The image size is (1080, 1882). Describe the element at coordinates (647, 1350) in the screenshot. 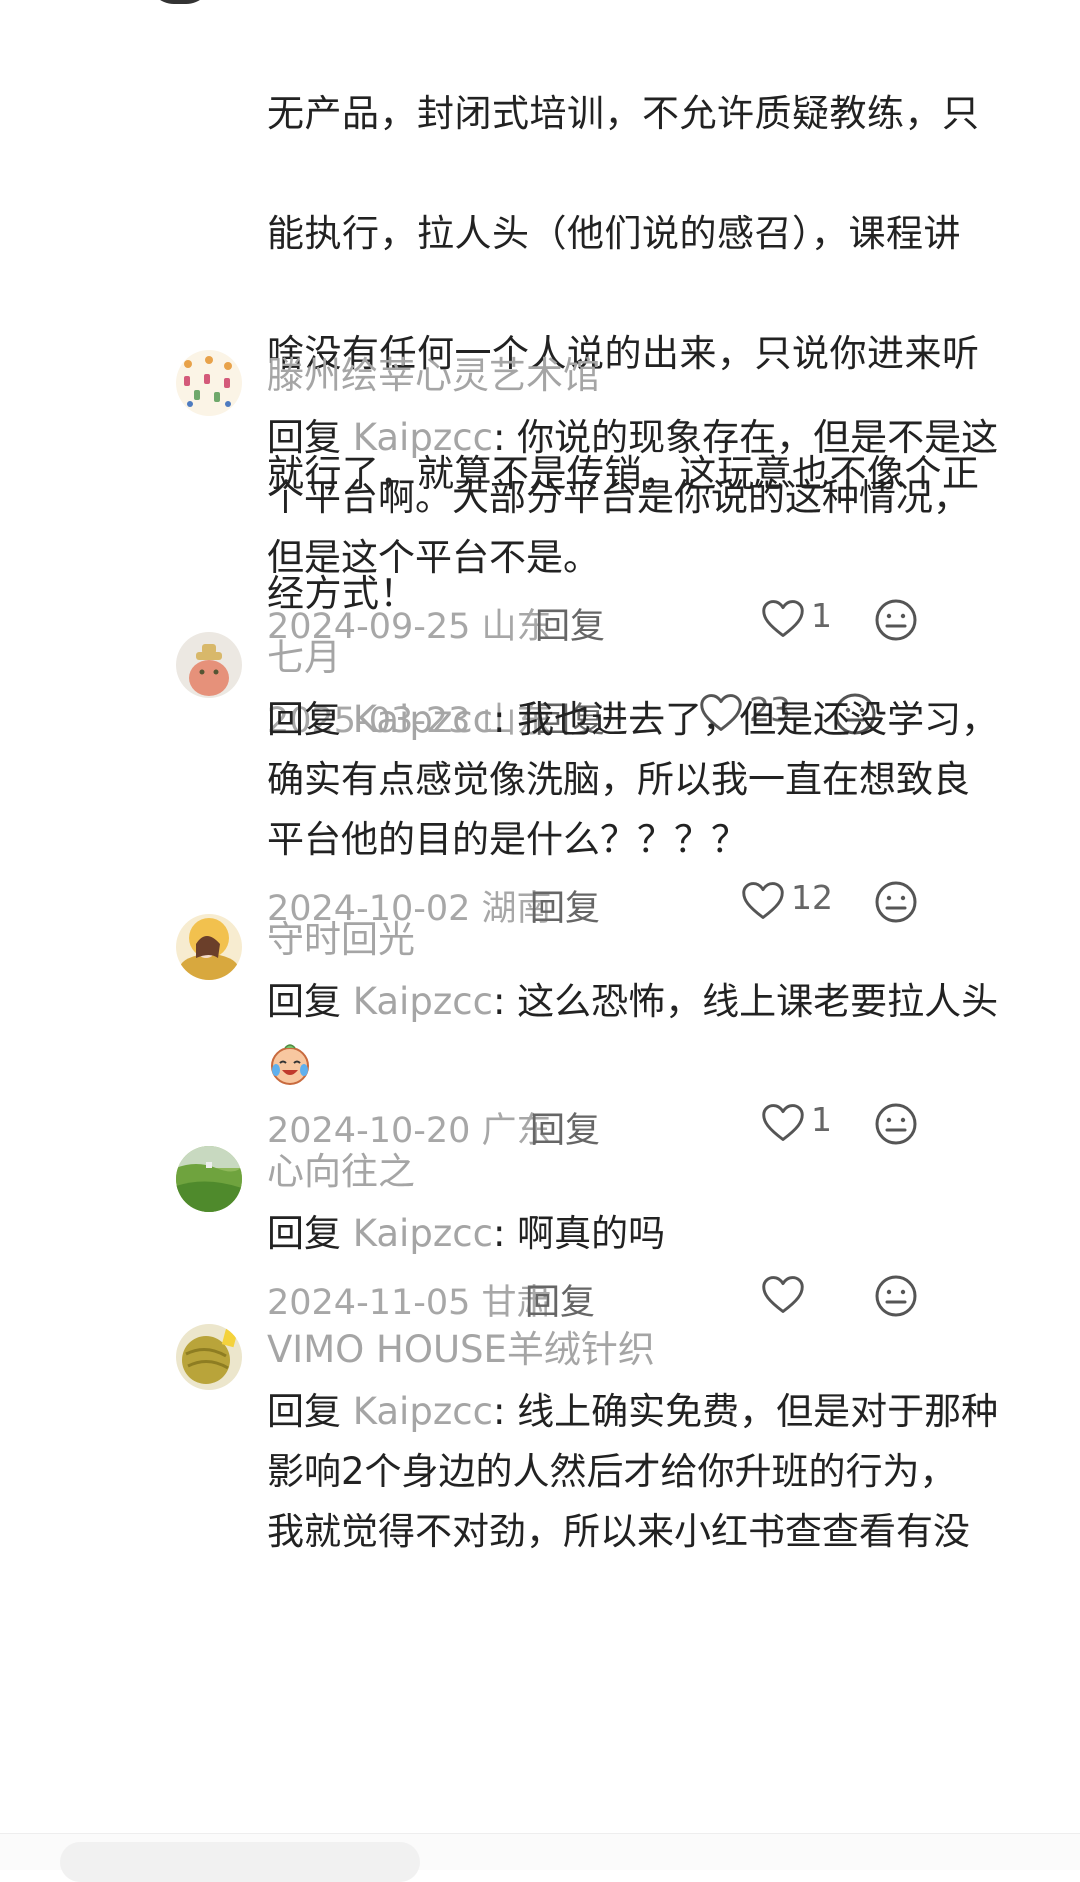

I see `reply-author-name: VIMO HOUSE羊绒针织` at that location.